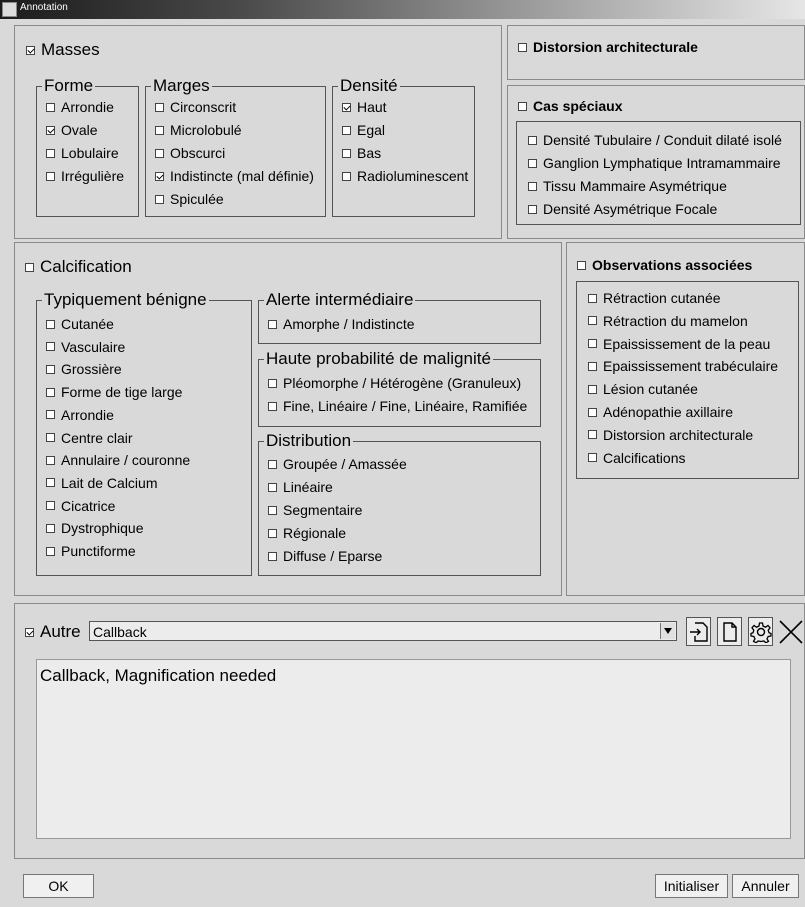  I want to click on import-button, so click(698, 631).